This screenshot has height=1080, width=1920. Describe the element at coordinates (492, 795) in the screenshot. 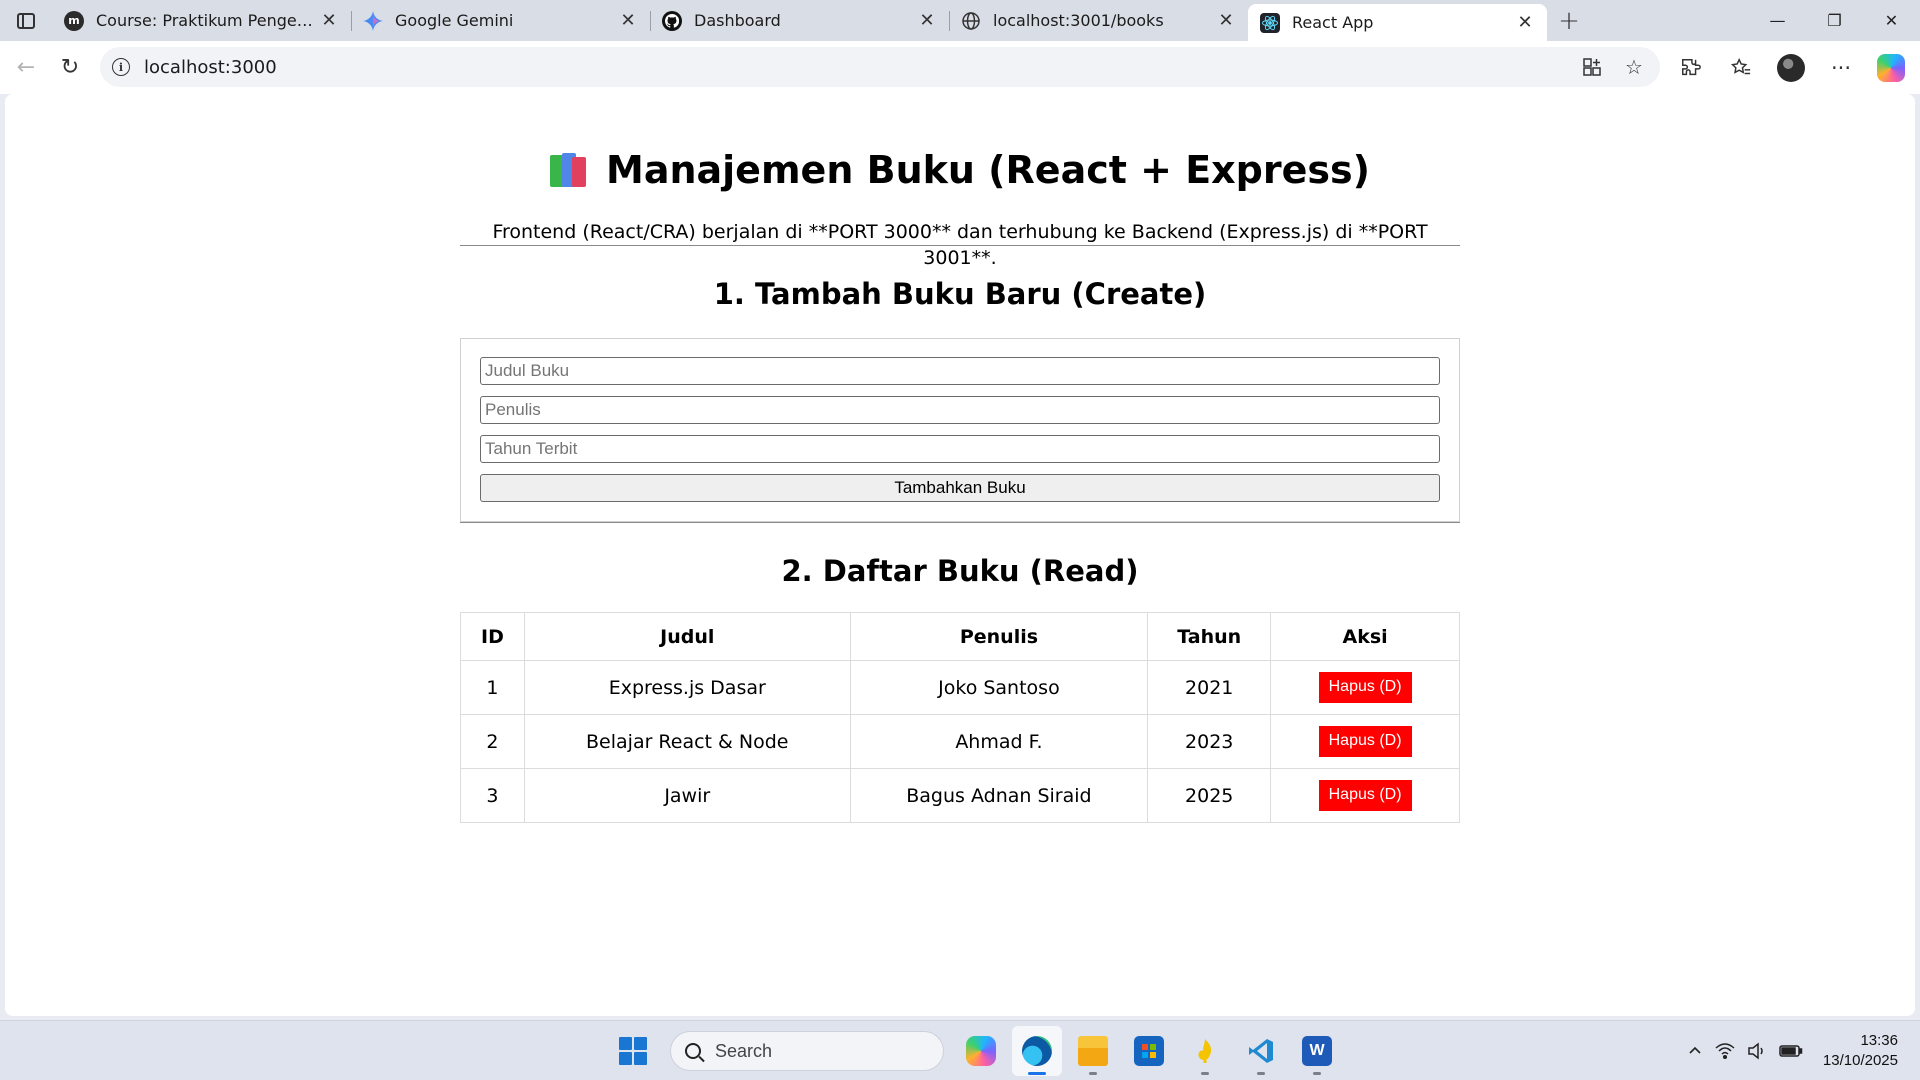

I see `cell-id: 3` at that location.